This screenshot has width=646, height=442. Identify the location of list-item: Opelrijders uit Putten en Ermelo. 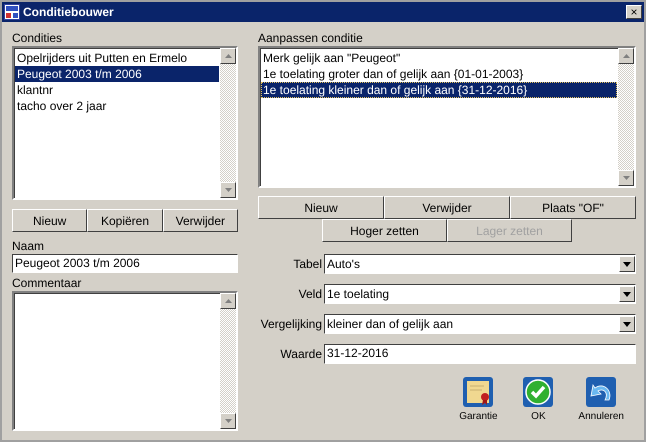
(117, 58).